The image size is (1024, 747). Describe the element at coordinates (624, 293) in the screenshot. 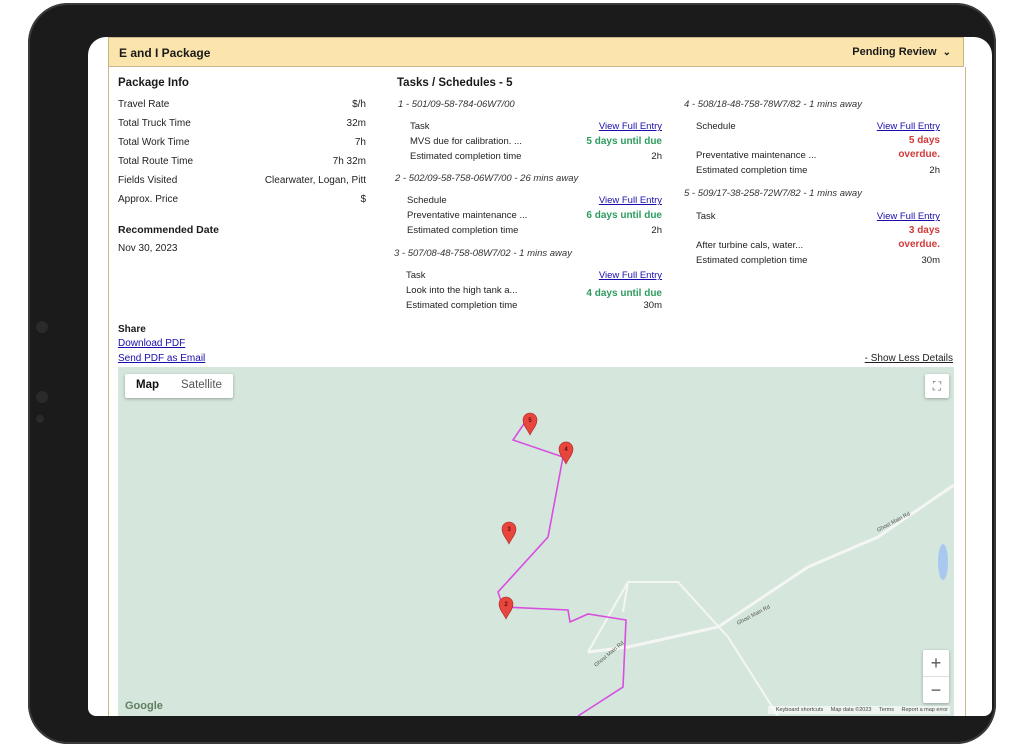

I see `due-status: 4 days until due` at that location.